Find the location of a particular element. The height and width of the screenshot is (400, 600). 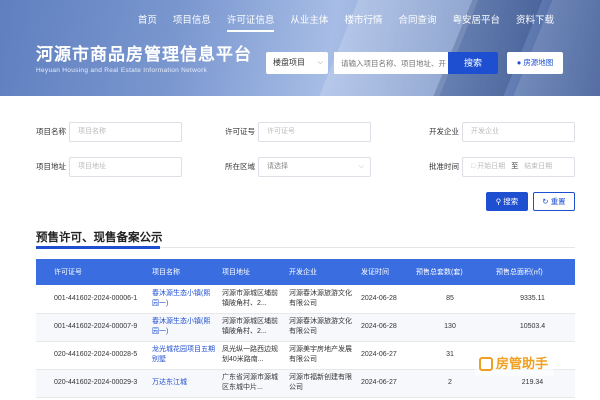

nav-licenses: 许可证信息 is located at coordinates (251, 22).